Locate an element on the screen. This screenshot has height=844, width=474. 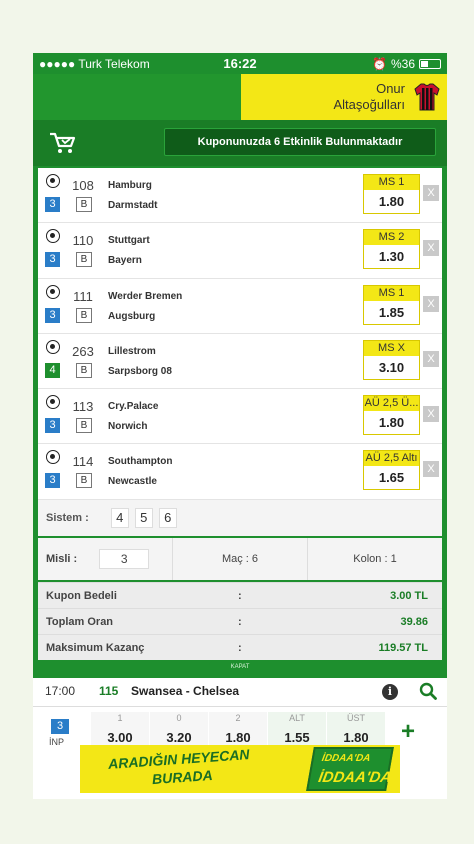
alarm-icon: ⏰ is located at coordinates (379, 63).